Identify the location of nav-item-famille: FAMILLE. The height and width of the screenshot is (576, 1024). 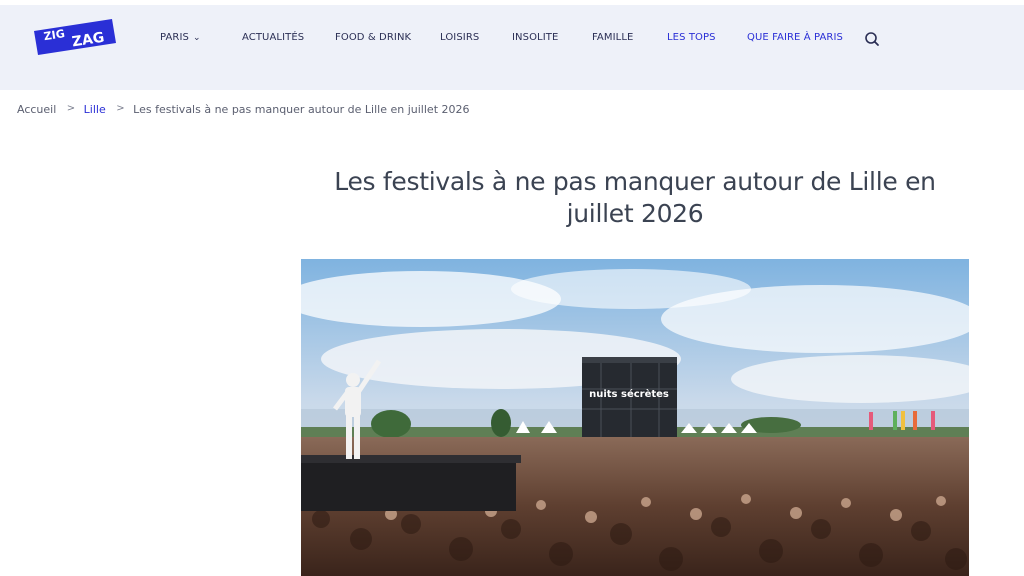
(612, 37).